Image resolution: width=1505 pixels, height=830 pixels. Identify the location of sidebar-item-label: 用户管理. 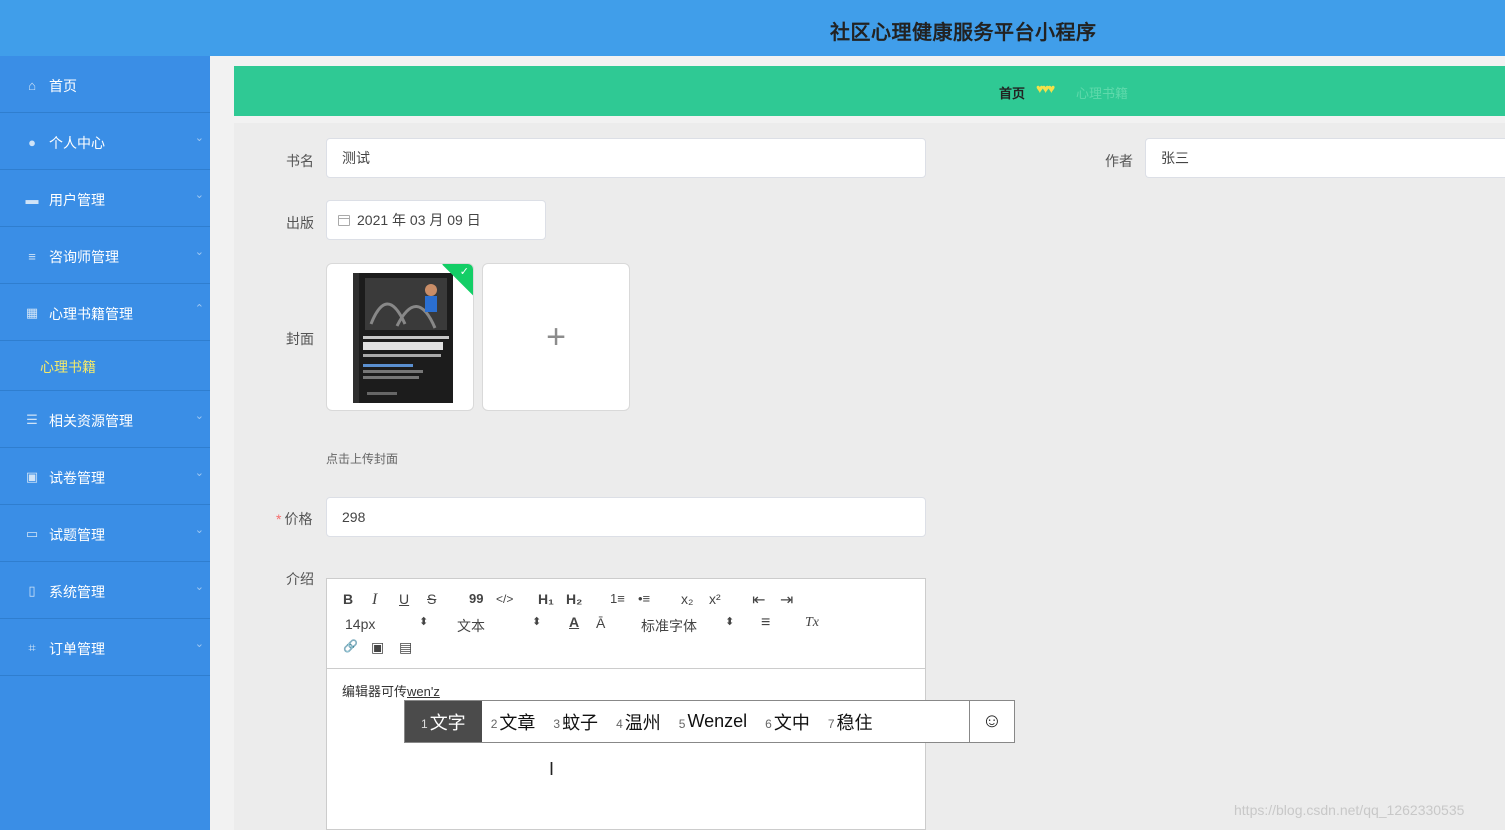
(77, 200).